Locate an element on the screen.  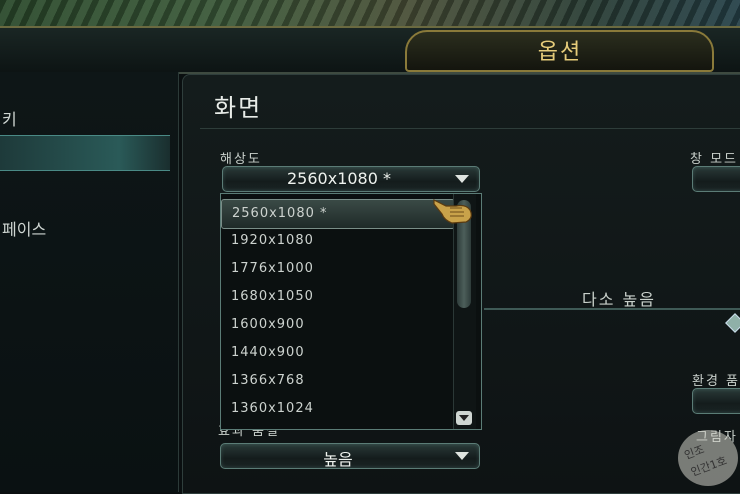
resolution-option: 1600x900 is located at coordinates (337, 325).